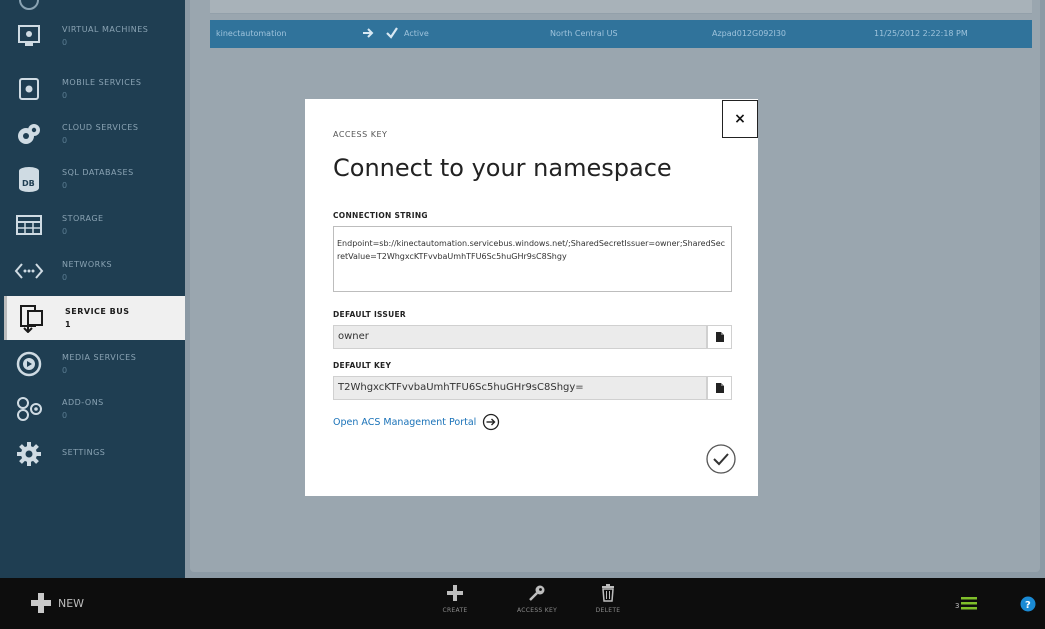  Describe the element at coordinates (491, 422) in the screenshot. I see `arrow-circle-icon` at that location.